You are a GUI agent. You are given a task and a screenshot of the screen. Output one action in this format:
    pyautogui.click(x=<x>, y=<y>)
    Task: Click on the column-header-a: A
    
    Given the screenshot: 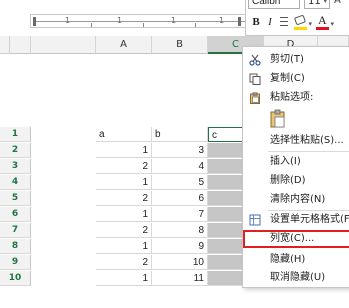 What is the action you would take?
    pyautogui.click(x=124, y=45)
    